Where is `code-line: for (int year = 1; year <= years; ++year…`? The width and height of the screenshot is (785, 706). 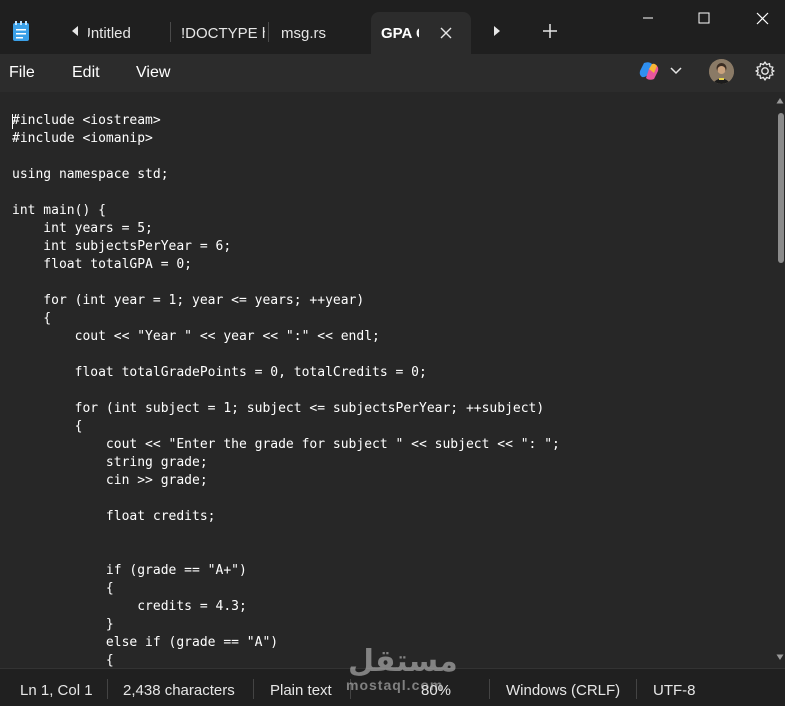
code-line: for (int year = 1; year <= years; ++year… is located at coordinates (286, 301).